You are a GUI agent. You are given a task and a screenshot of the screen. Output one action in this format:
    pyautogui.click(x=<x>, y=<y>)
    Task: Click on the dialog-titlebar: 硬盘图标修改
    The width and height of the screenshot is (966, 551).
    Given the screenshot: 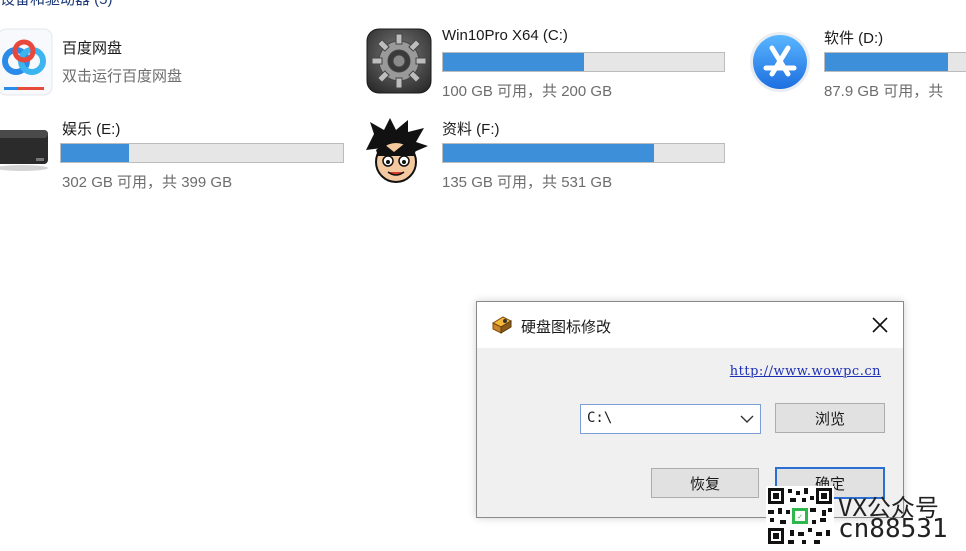 What is the action you would take?
    pyautogui.click(x=690, y=325)
    